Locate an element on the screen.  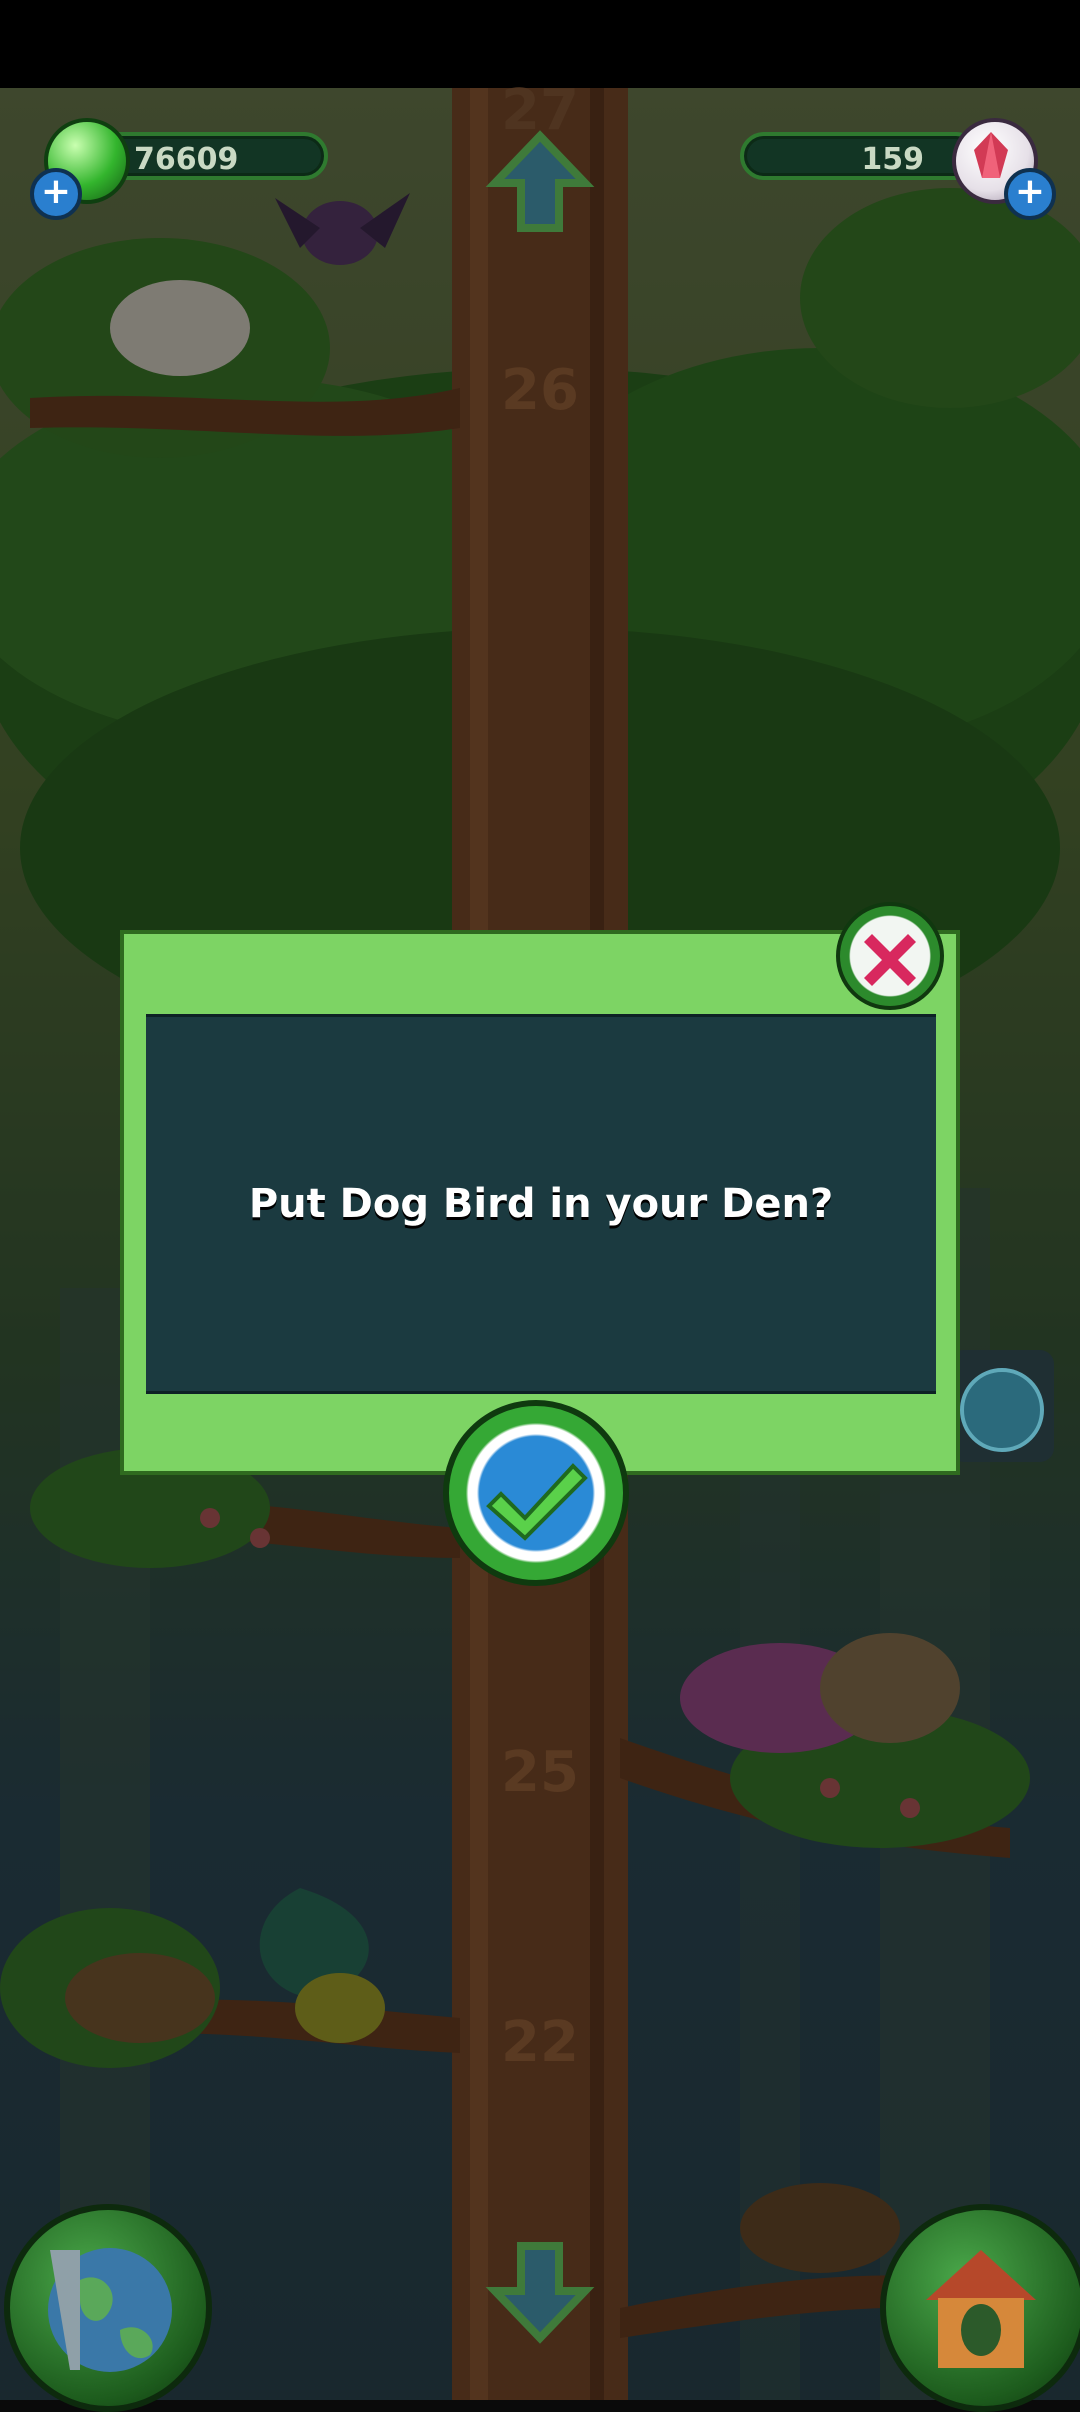
globe-icon is located at coordinates (110, 2310).